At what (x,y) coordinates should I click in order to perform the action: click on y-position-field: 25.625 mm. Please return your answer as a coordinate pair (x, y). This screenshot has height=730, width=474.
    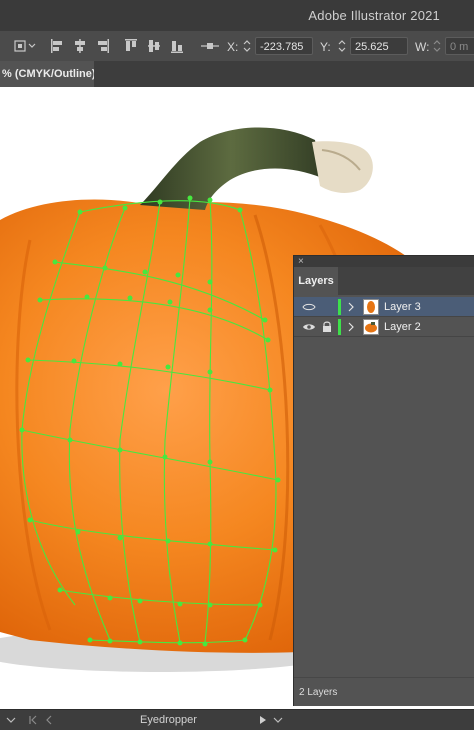
    Looking at the image, I should click on (379, 54).